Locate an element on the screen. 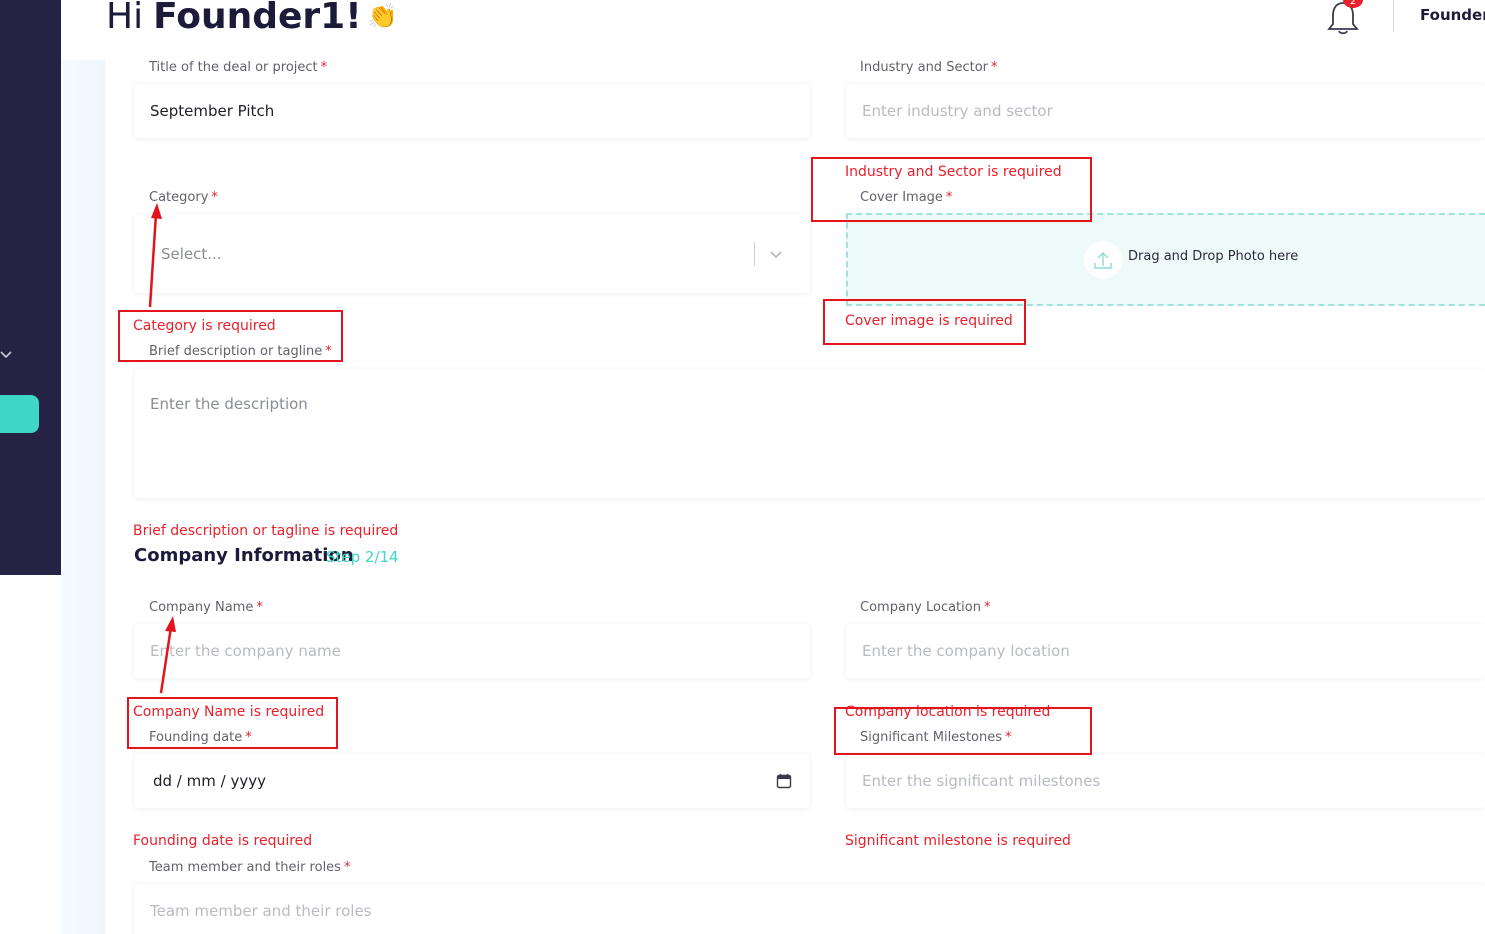  team-label: Team member and their roles * is located at coordinates (250, 867).